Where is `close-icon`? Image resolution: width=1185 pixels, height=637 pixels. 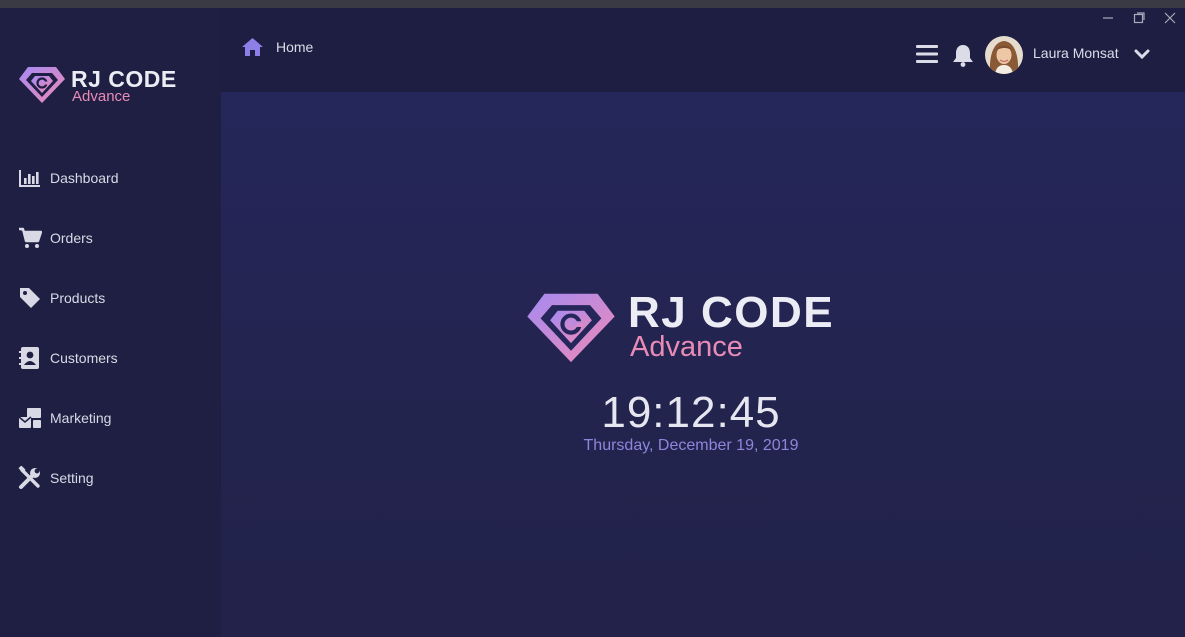 close-icon is located at coordinates (1169, 18).